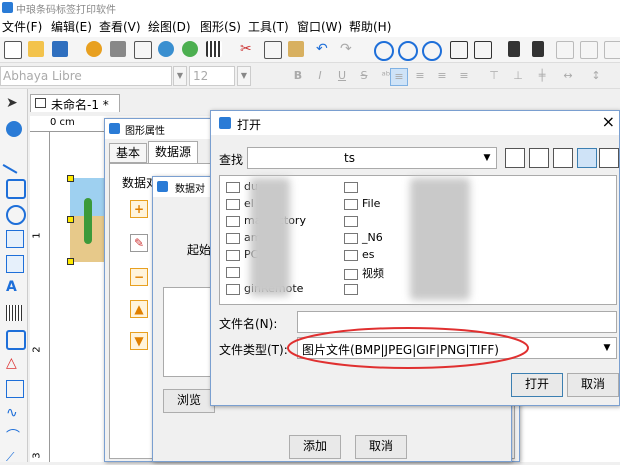 Image resolution: width=620 pixels, height=465 pixels. I want to click on redo-icon: ↷, so click(348, 49).